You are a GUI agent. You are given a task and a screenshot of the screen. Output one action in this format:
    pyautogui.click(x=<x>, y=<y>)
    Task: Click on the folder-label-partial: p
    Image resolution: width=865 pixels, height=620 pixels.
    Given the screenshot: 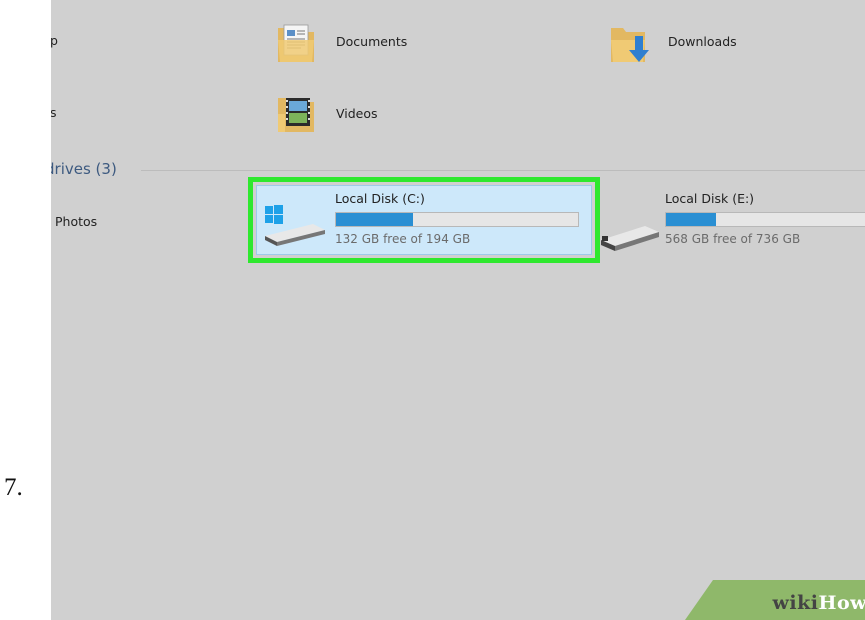 What is the action you would take?
    pyautogui.click(x=54, y=40)
    